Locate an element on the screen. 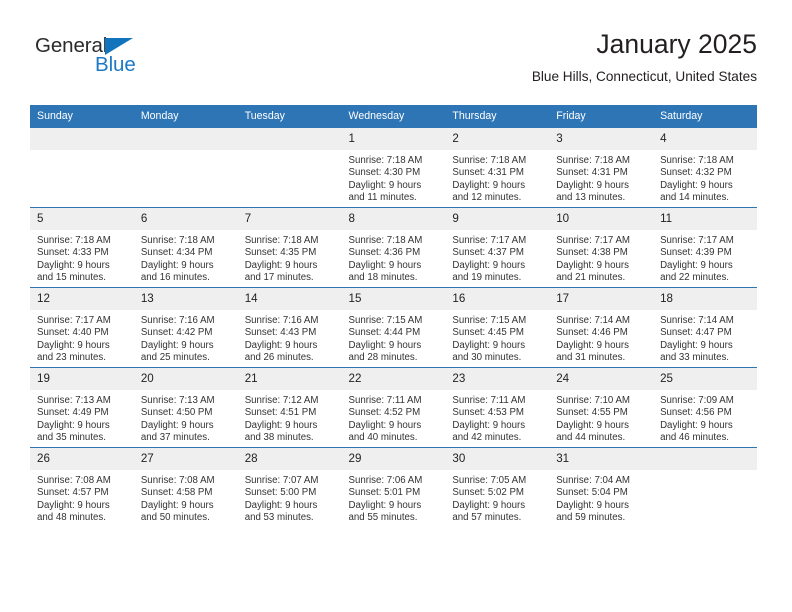 Image resolution: width=792 pixels, height=612 pixels. weekday-header-wednesday: Wednesday is located at coordinates (393, 116).